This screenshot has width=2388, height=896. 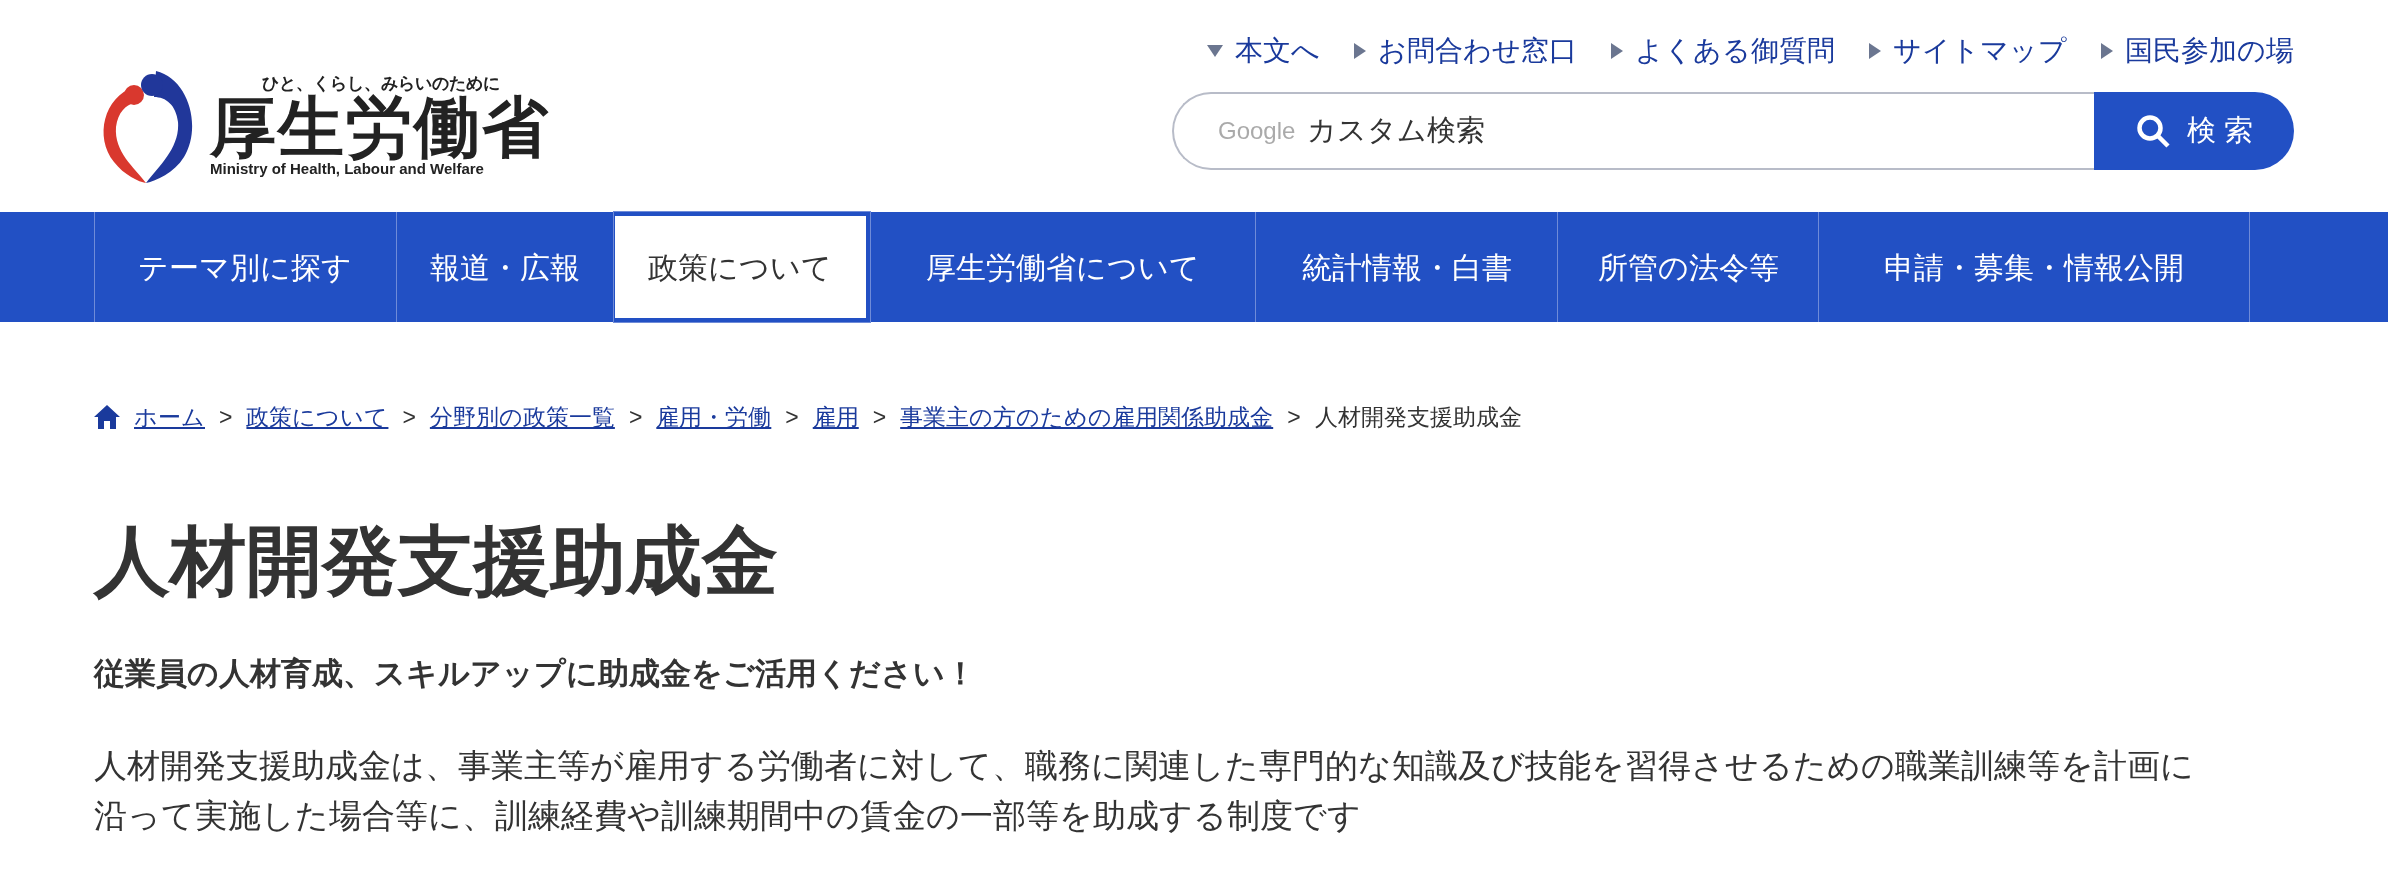 I want to click on nav-tab: 所管の法令等, so click(x=1688, y=267).